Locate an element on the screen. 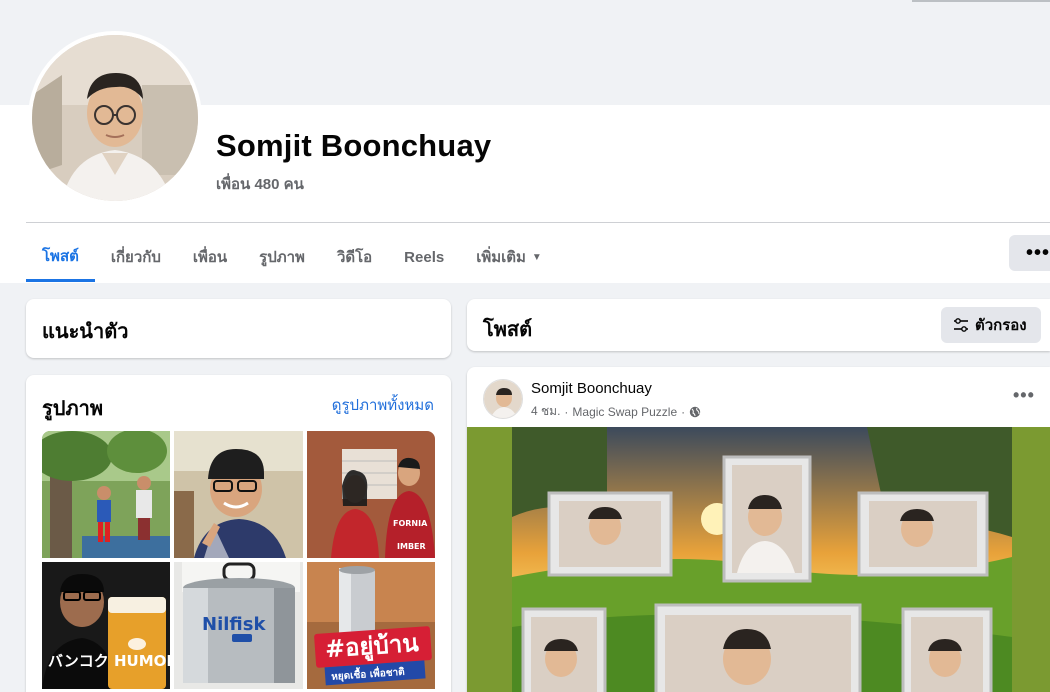 This screenshot has height=692, width=1050. photo-beer-text: バンコク HUMOR is located at coordinates (109, 661).